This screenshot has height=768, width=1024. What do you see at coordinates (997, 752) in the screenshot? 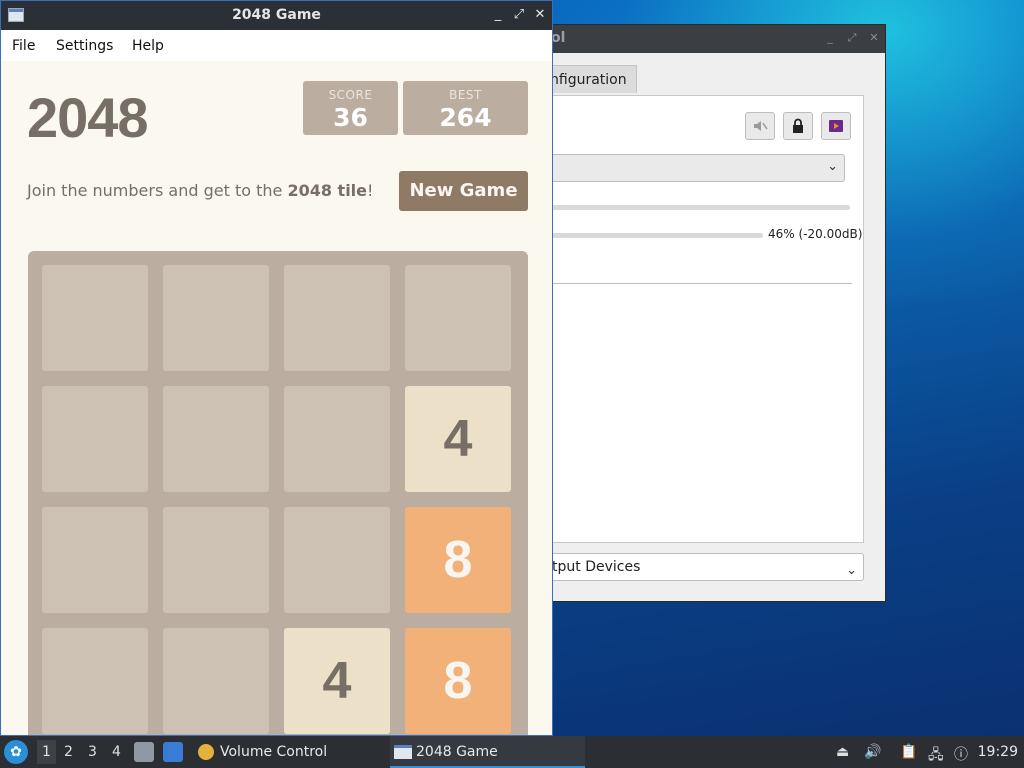
I see `clock: 19:29` at bounding box center [997, 752].